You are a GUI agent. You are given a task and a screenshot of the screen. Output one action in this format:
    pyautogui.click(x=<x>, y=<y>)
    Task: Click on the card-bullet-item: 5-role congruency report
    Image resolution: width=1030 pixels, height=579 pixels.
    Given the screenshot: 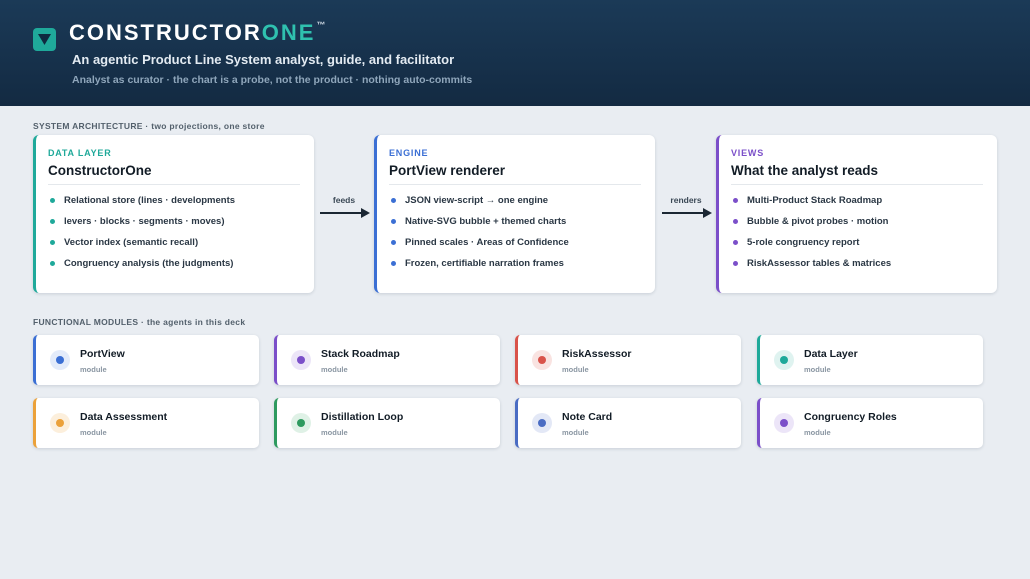 What is the action you would take?
    pyautogui.click(x=812, y=247)
    